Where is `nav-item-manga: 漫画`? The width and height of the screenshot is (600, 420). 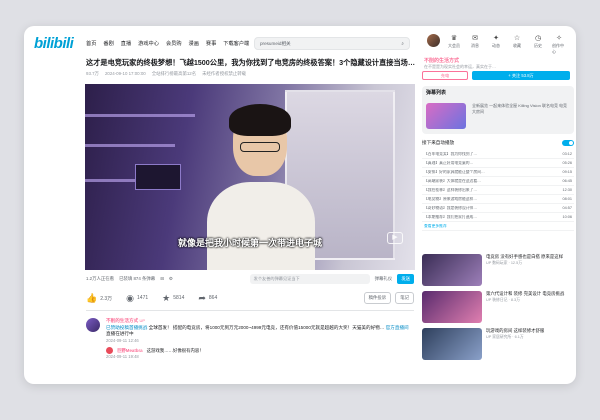
nav-item-manga: 漫画 is located at coordinates (194, 43).